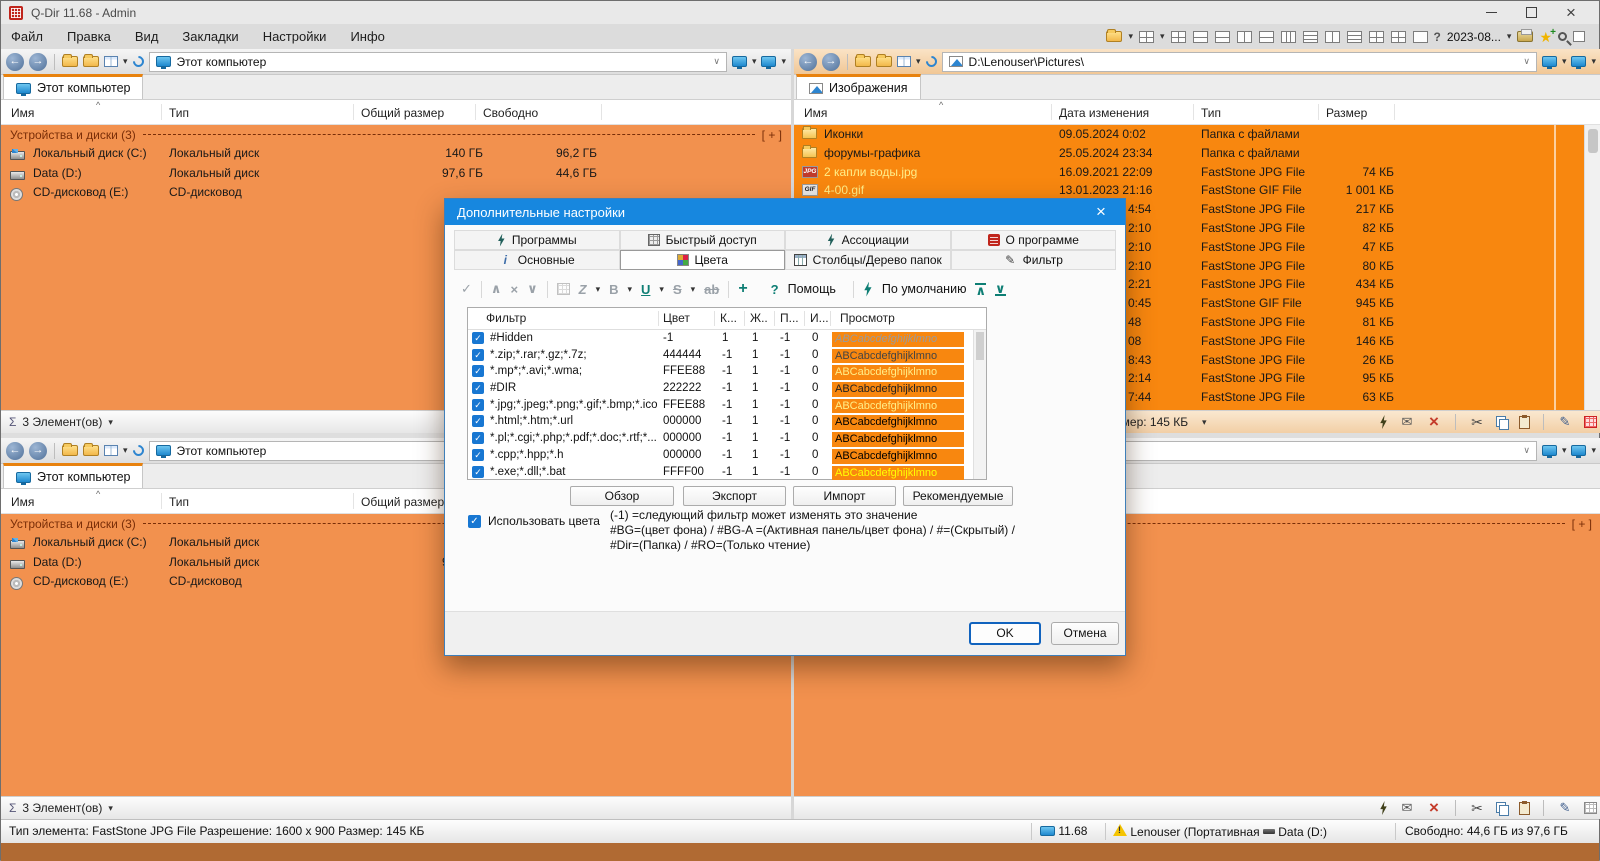  Describe the element at coordinates (958, 496) in the screenshot. I see `recommended-button: Рекомендуемые` at that location.